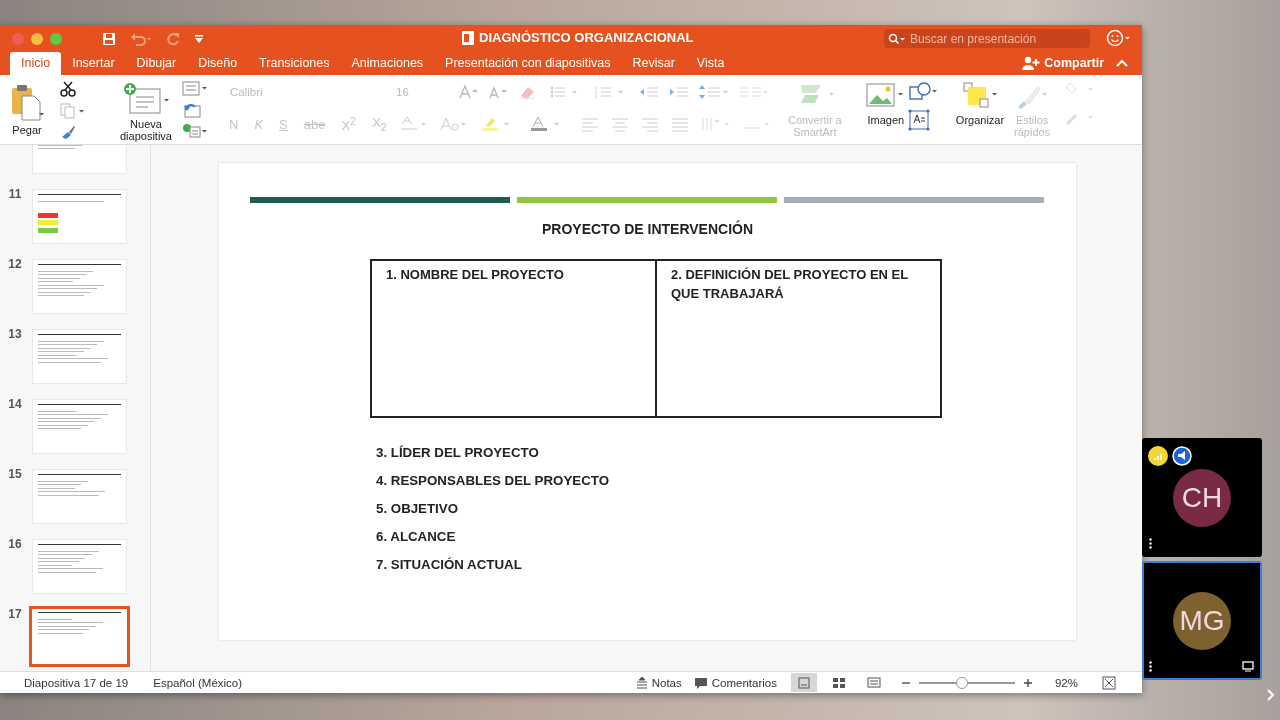 The width and height of the screenshot is (1280, 720). I want to click on undo-icon, so click(141, 38).